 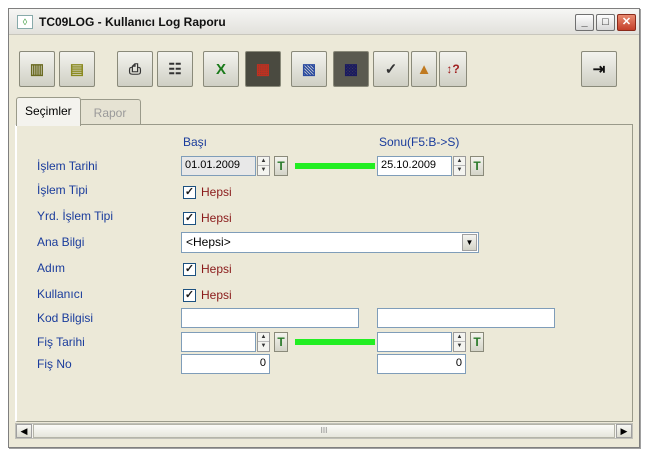 What do you see at coordinates (110, 112) in the screenshot?
I see `tab-report: Rapor` at bounding box center [110, 112].